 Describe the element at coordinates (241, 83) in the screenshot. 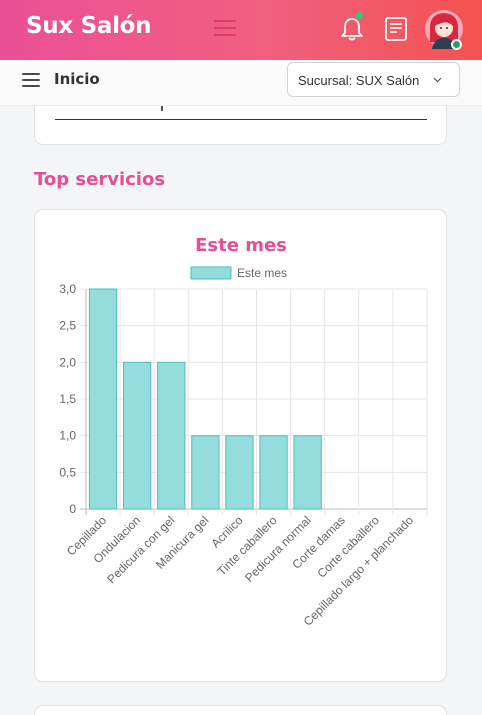

I see `breadcrumb-bar: Inicio Sucursal: SUX Salón` at that location.